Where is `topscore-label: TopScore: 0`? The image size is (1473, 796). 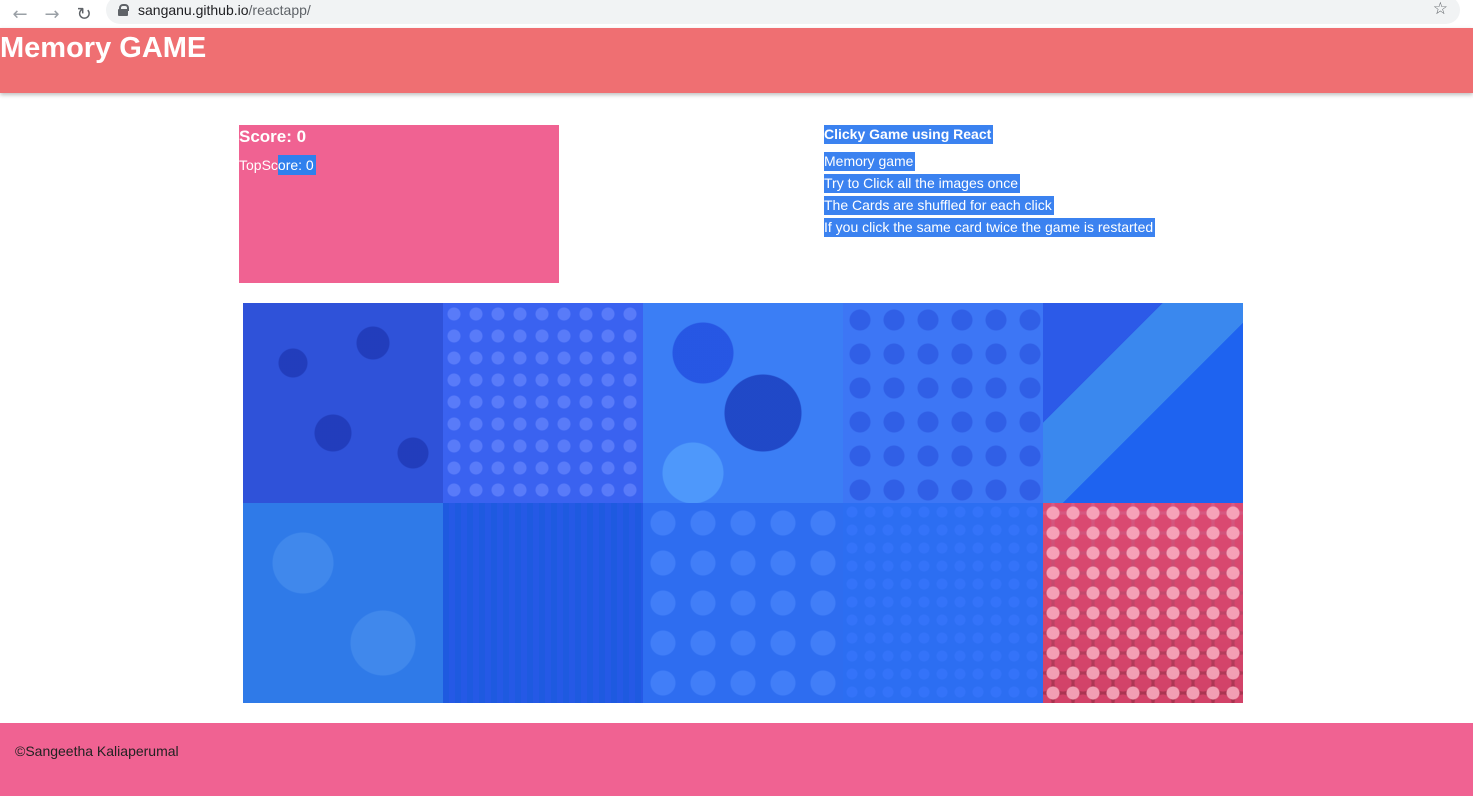 topscore-label: TopScore: 0 is located at coordinates (277, 165).